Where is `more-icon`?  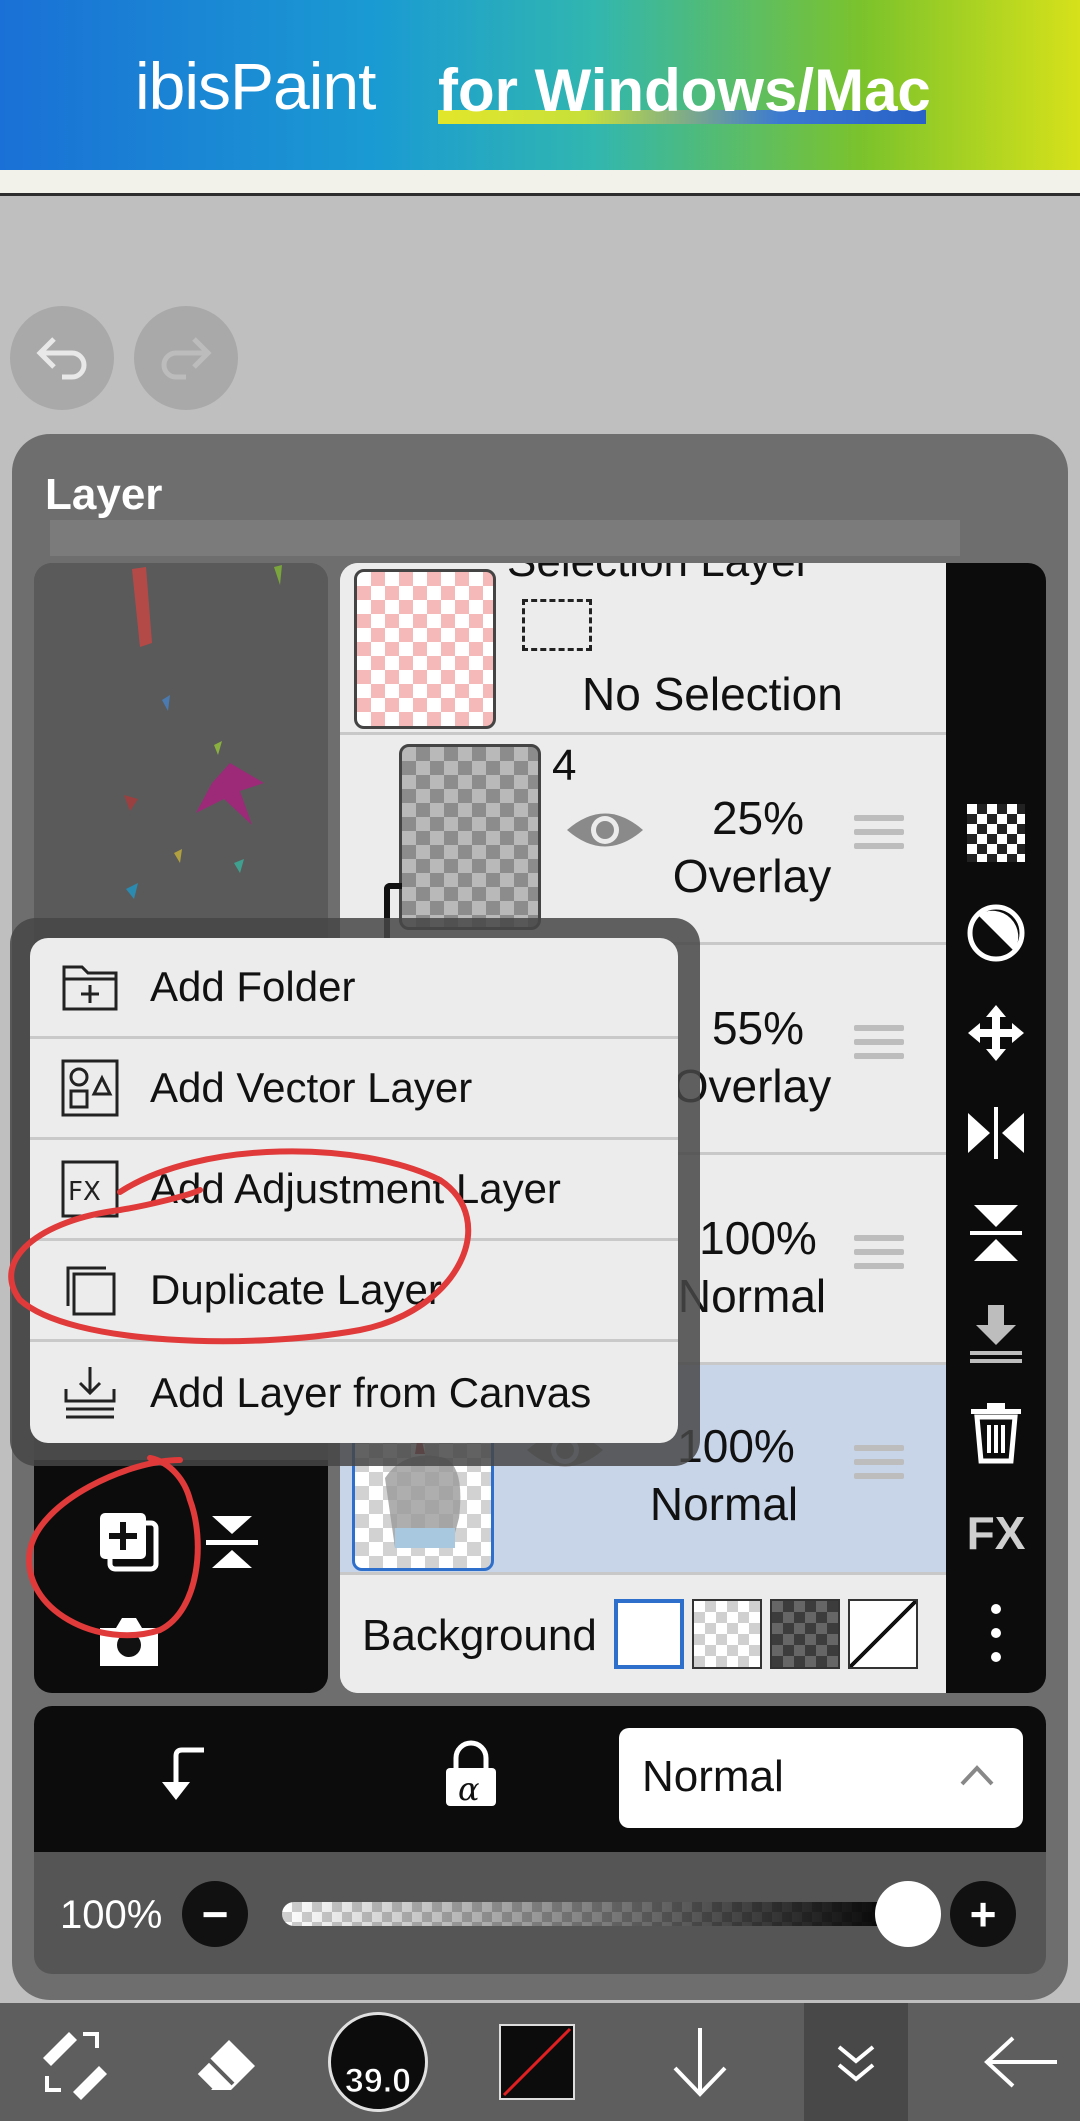 more-icon is located at coordinates (996, 1633).